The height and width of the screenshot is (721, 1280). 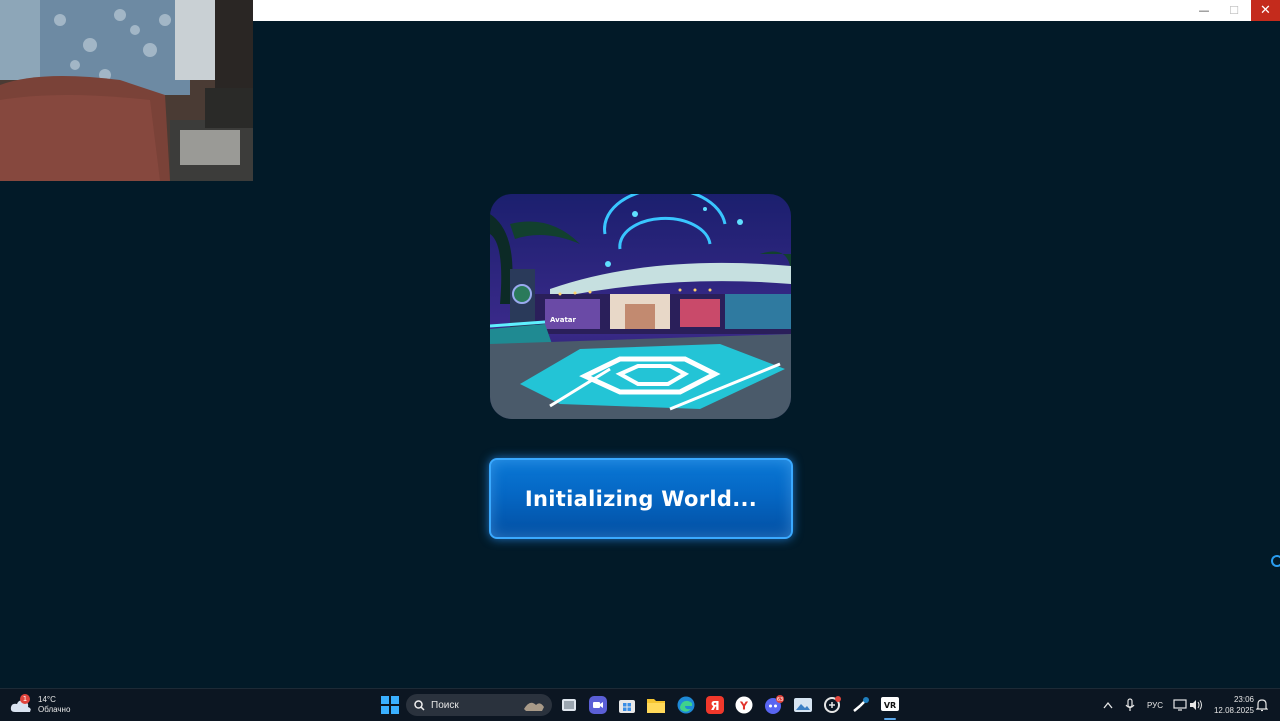 What do you see at coordinates (1108, 705) in the screenshot?
I see `chevron-up-icon` at bounding box center [1108, 705].